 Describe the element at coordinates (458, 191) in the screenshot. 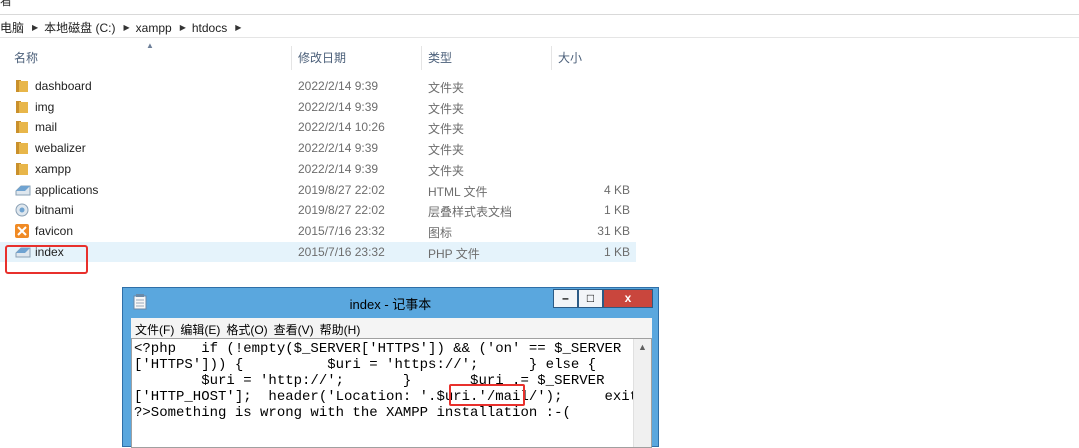

I see `file-type: HTML 文件` at that location.